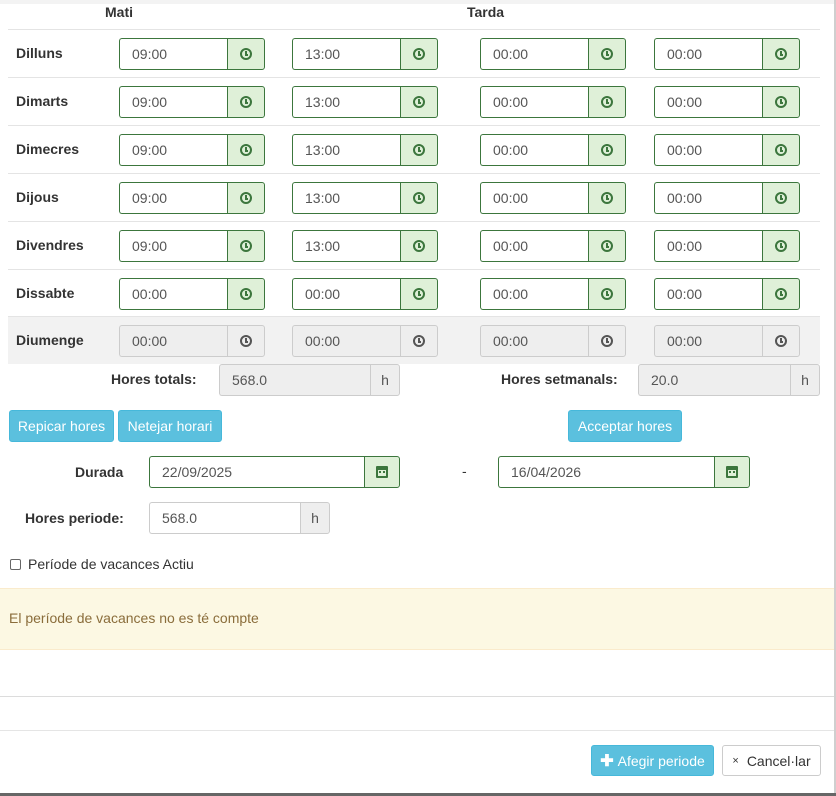 Image resolution: width=836 pixels, height=796 pixels. I want to click on afegir-periode-button: ✚ Afegir periode, so click(652, 760).